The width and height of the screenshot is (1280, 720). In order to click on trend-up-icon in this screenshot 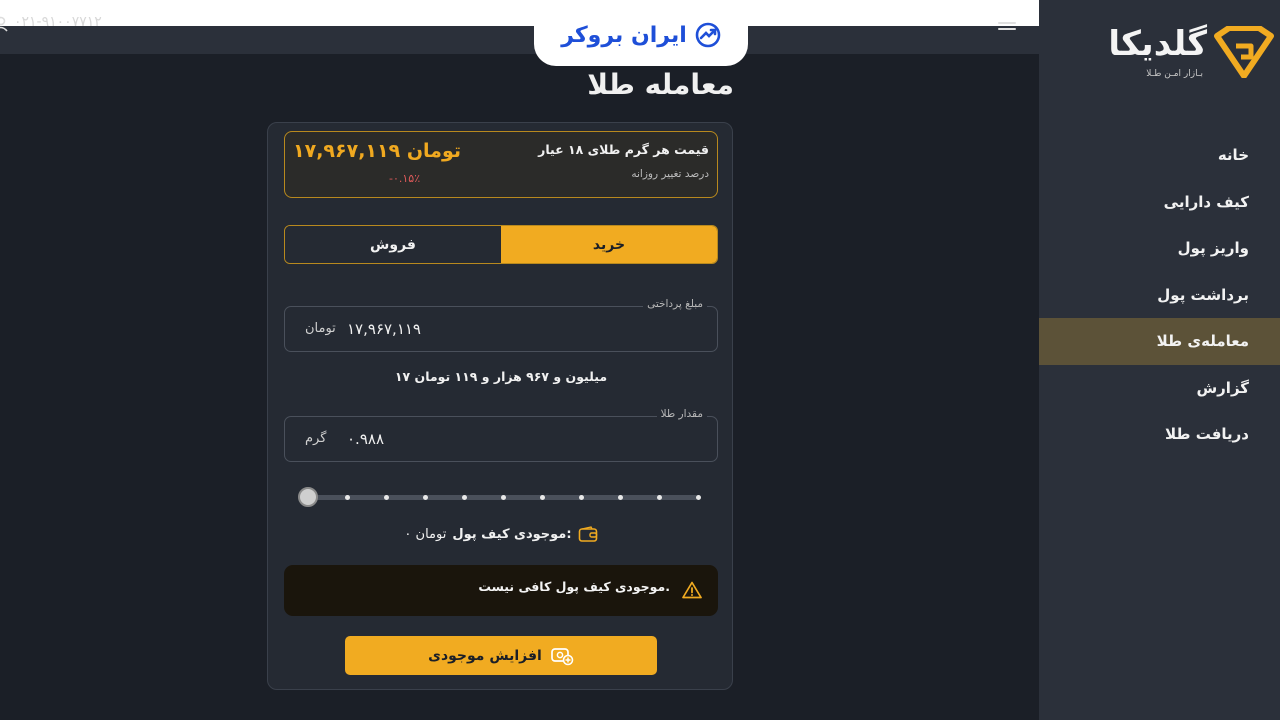, I will do `click(708, 35)`.